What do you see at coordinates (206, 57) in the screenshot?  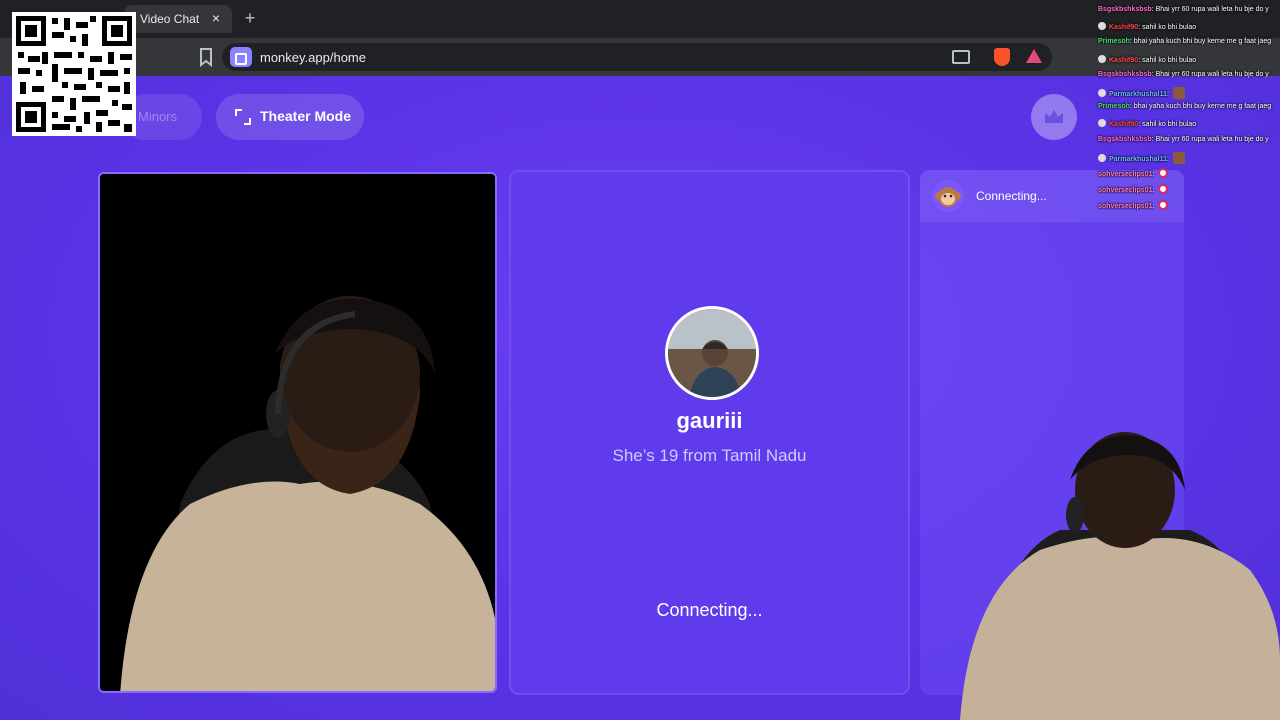 I see `bookmark-icon` at bounding box center [206, 57].